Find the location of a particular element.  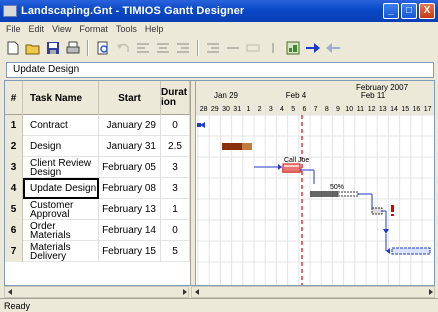

task-duration: 1 is located at coordinates (175, 209).